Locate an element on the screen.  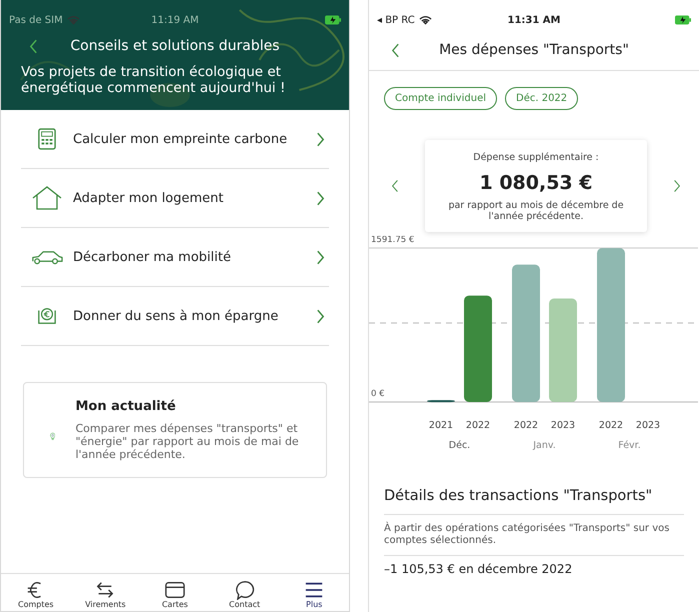
filter-chip: Déc. 2022 is located at coordinates (541, 98).